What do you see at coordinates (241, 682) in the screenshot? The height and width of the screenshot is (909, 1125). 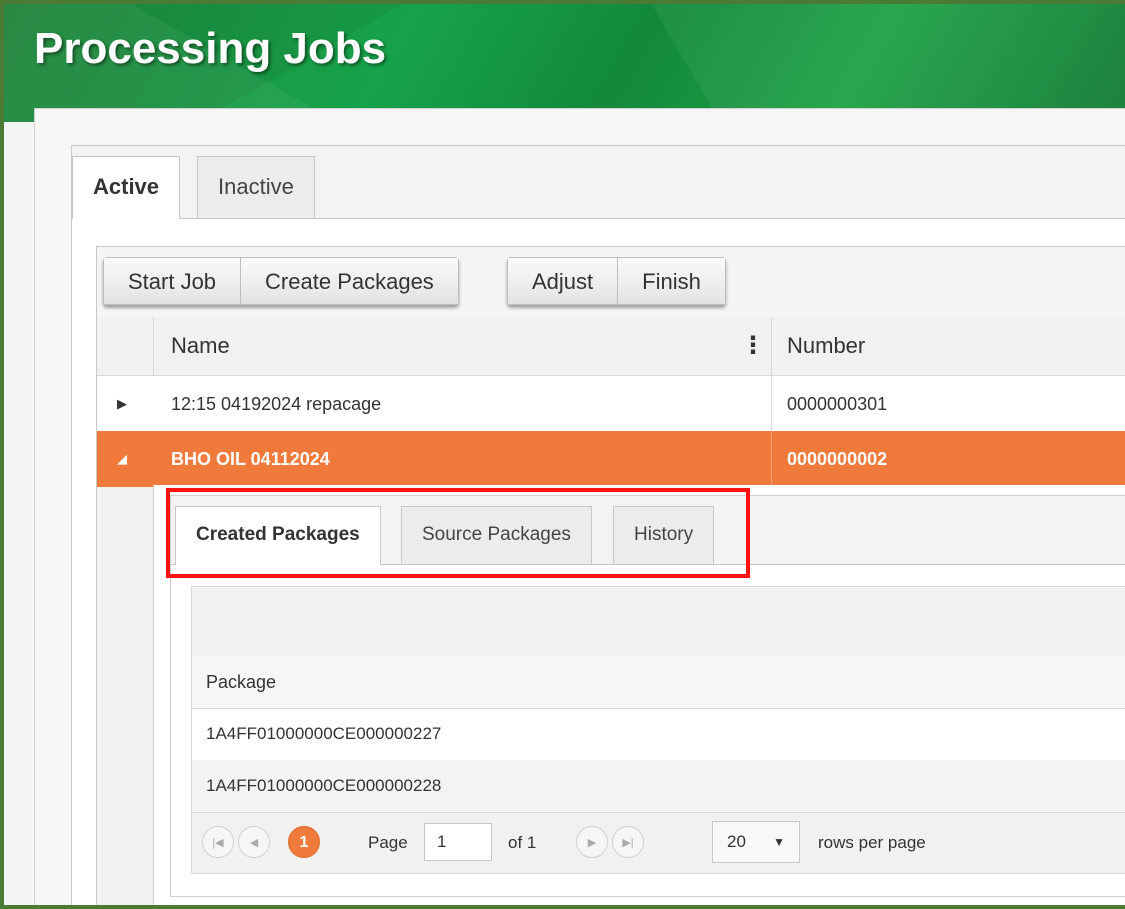 I see `column-header-package: Package` at bounding box center [241, 682].